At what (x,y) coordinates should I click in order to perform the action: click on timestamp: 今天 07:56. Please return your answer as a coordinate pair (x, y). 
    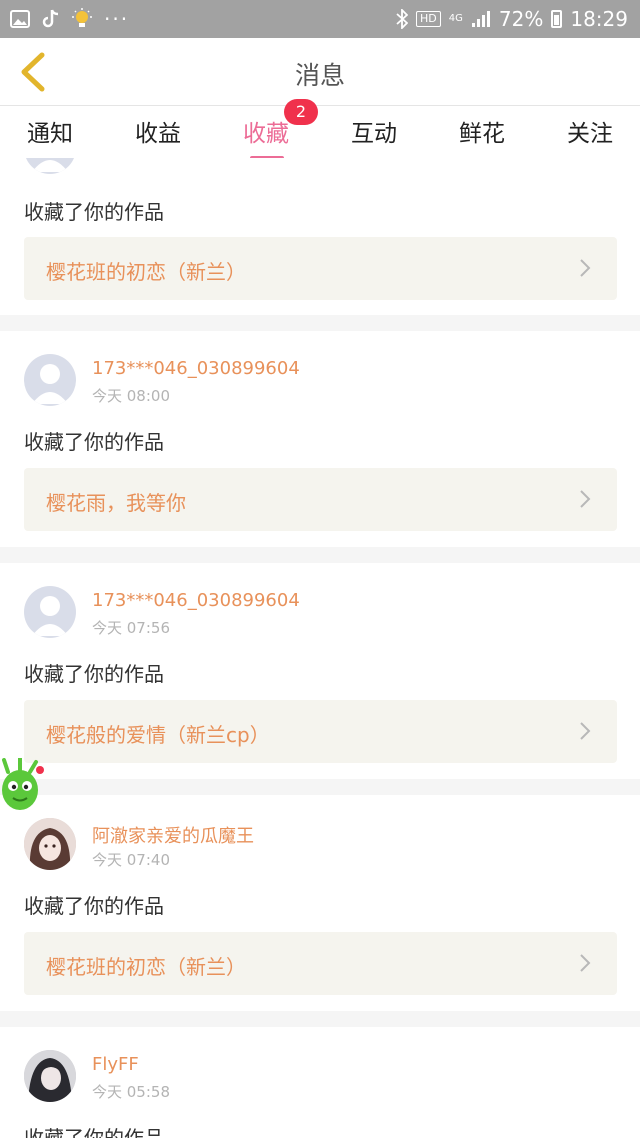
    Looking at the image, I should click on (131, 628).